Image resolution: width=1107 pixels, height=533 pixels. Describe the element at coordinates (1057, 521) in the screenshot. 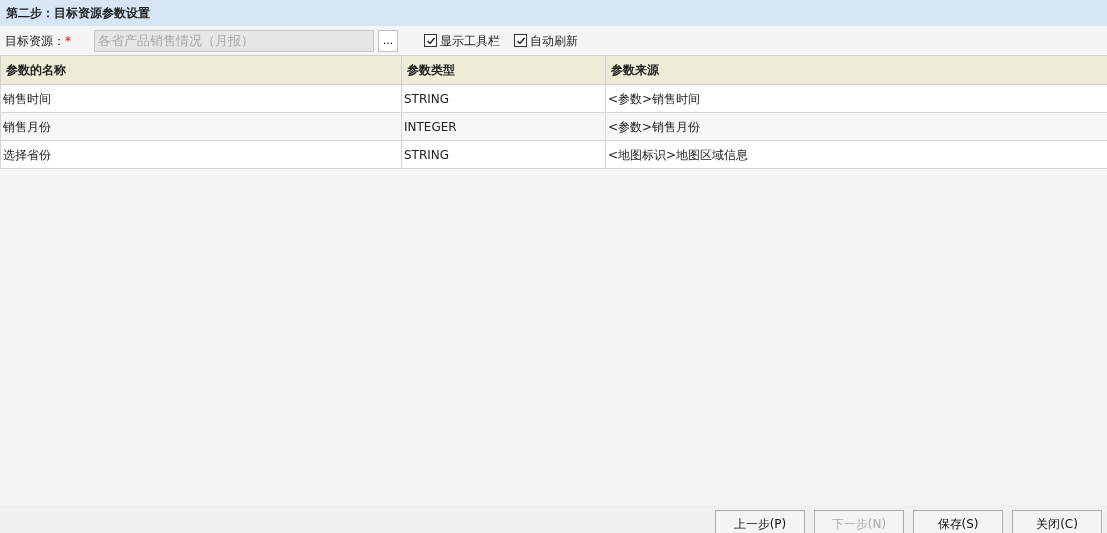

I see `footer-button: 关闭(C)` at that location.